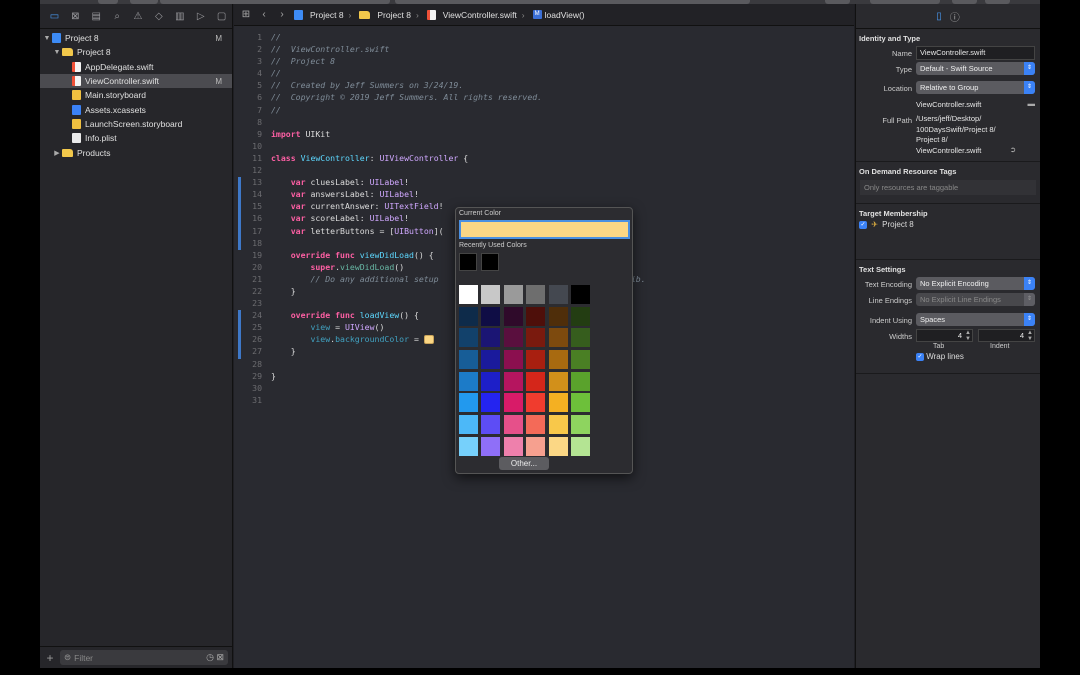  I want to click on wrap-lines-checkbox: ✓, so click(920, 356).